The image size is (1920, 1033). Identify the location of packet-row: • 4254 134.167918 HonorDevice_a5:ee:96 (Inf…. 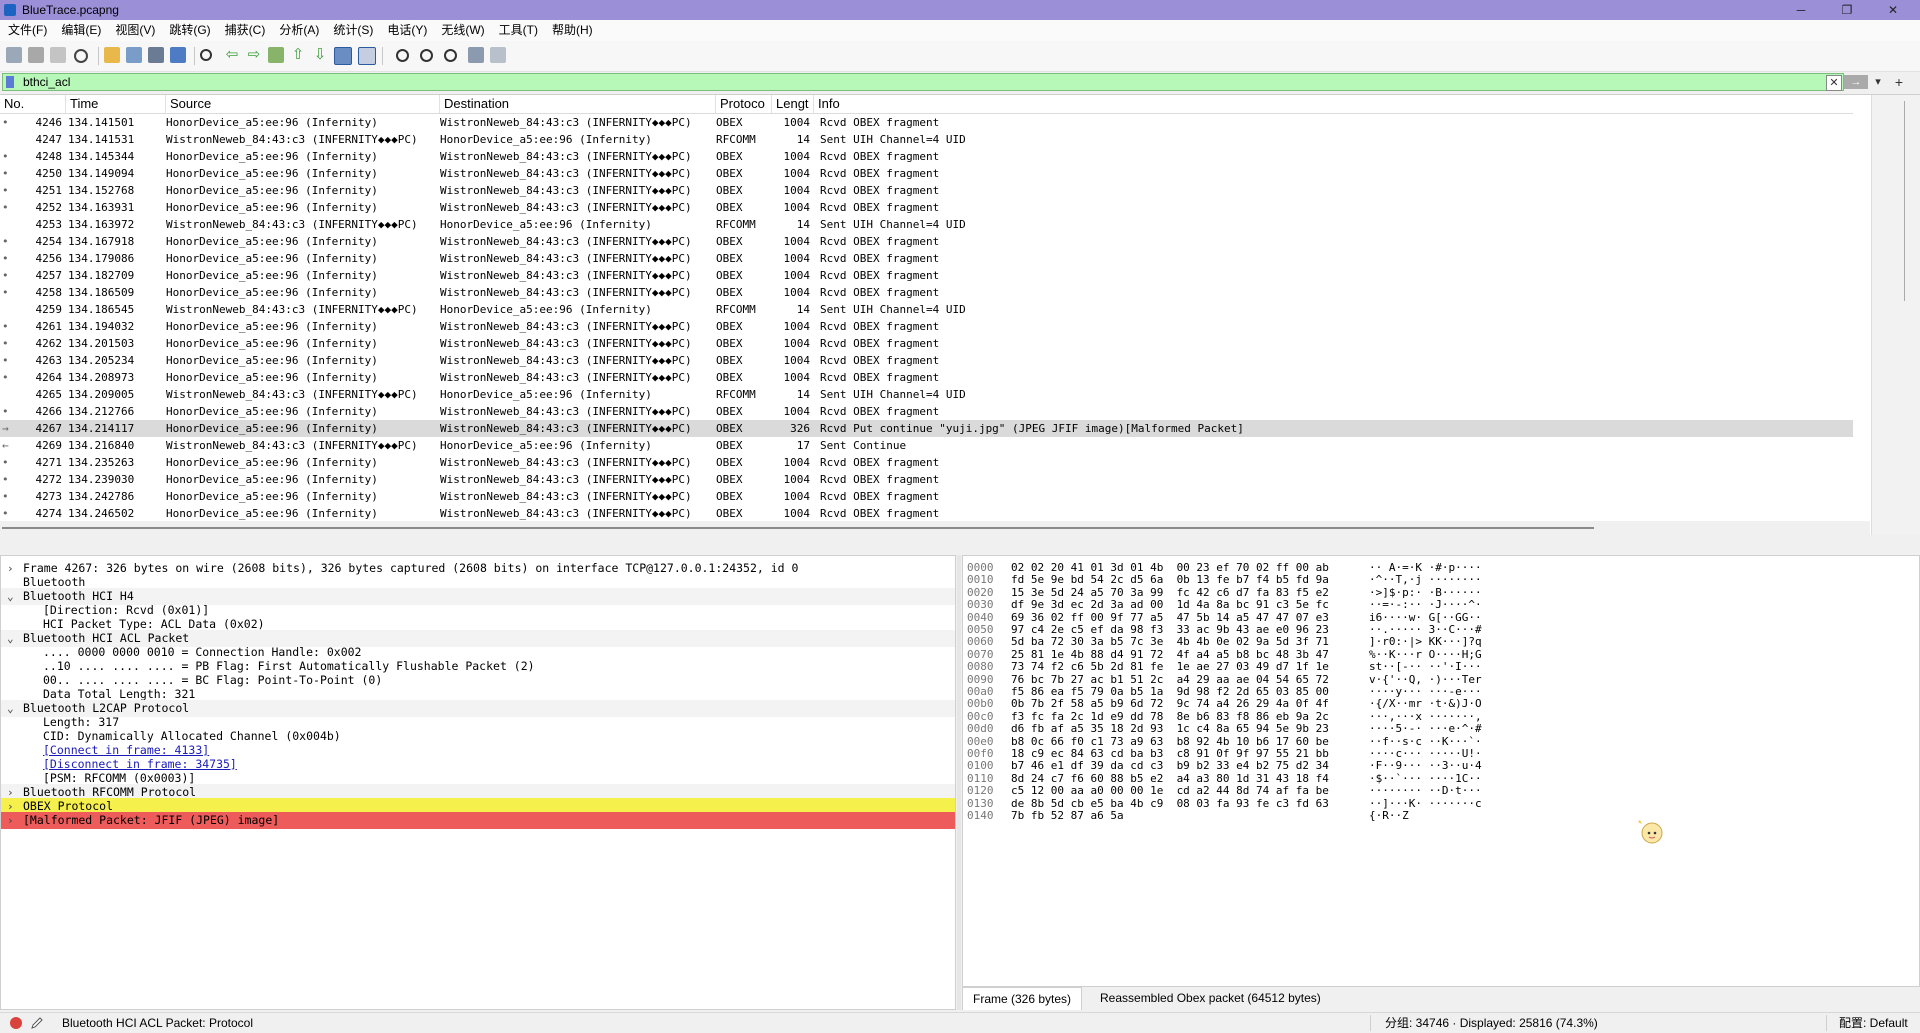
(935, 241).